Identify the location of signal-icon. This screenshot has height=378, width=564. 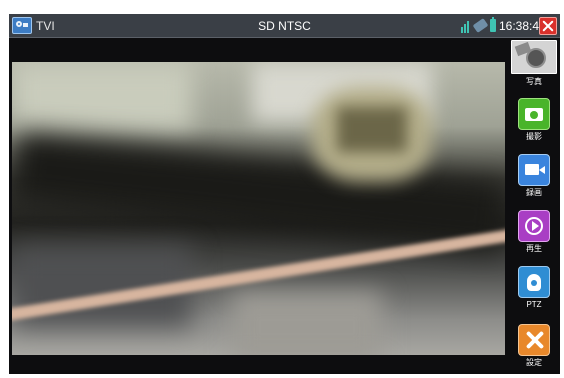
(466, 26).